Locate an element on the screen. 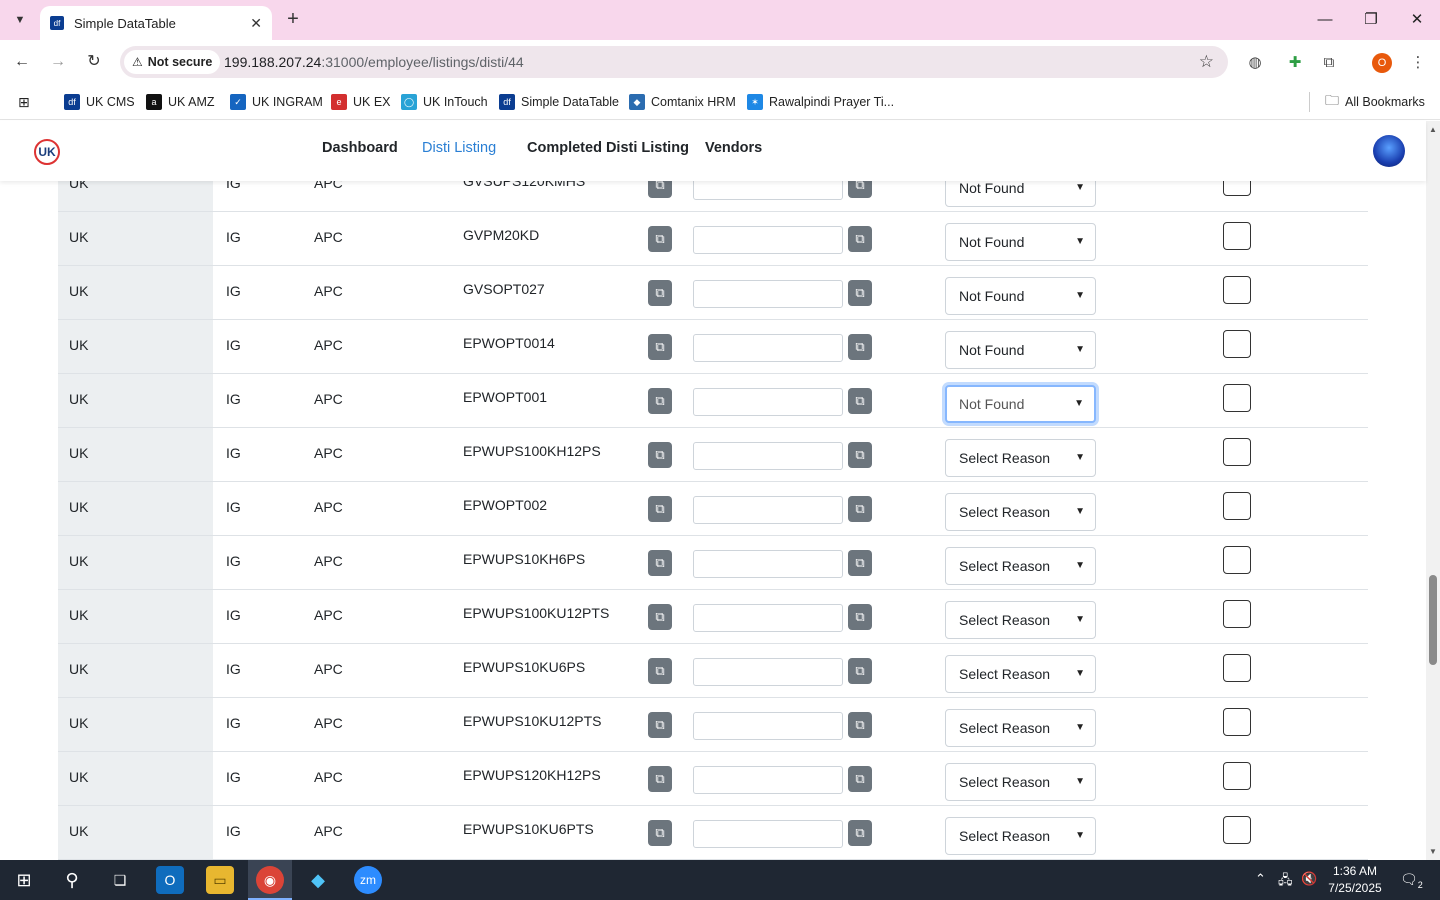  nav-completed-disti-listing: Completed Disti Listing is located at coordinates (608, 148).